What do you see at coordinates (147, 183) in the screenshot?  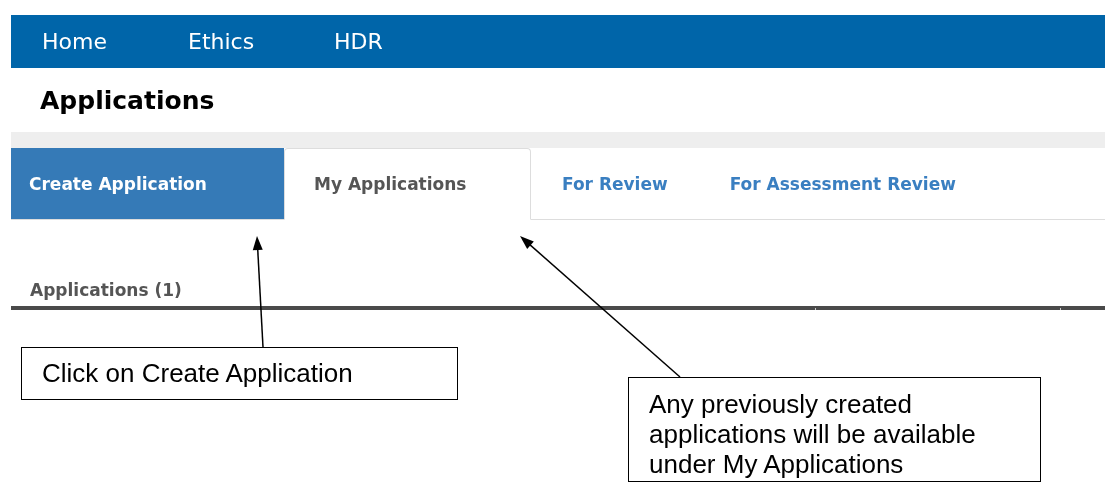 I see `create-tab: Create Application` at bounding box center [147, 183].